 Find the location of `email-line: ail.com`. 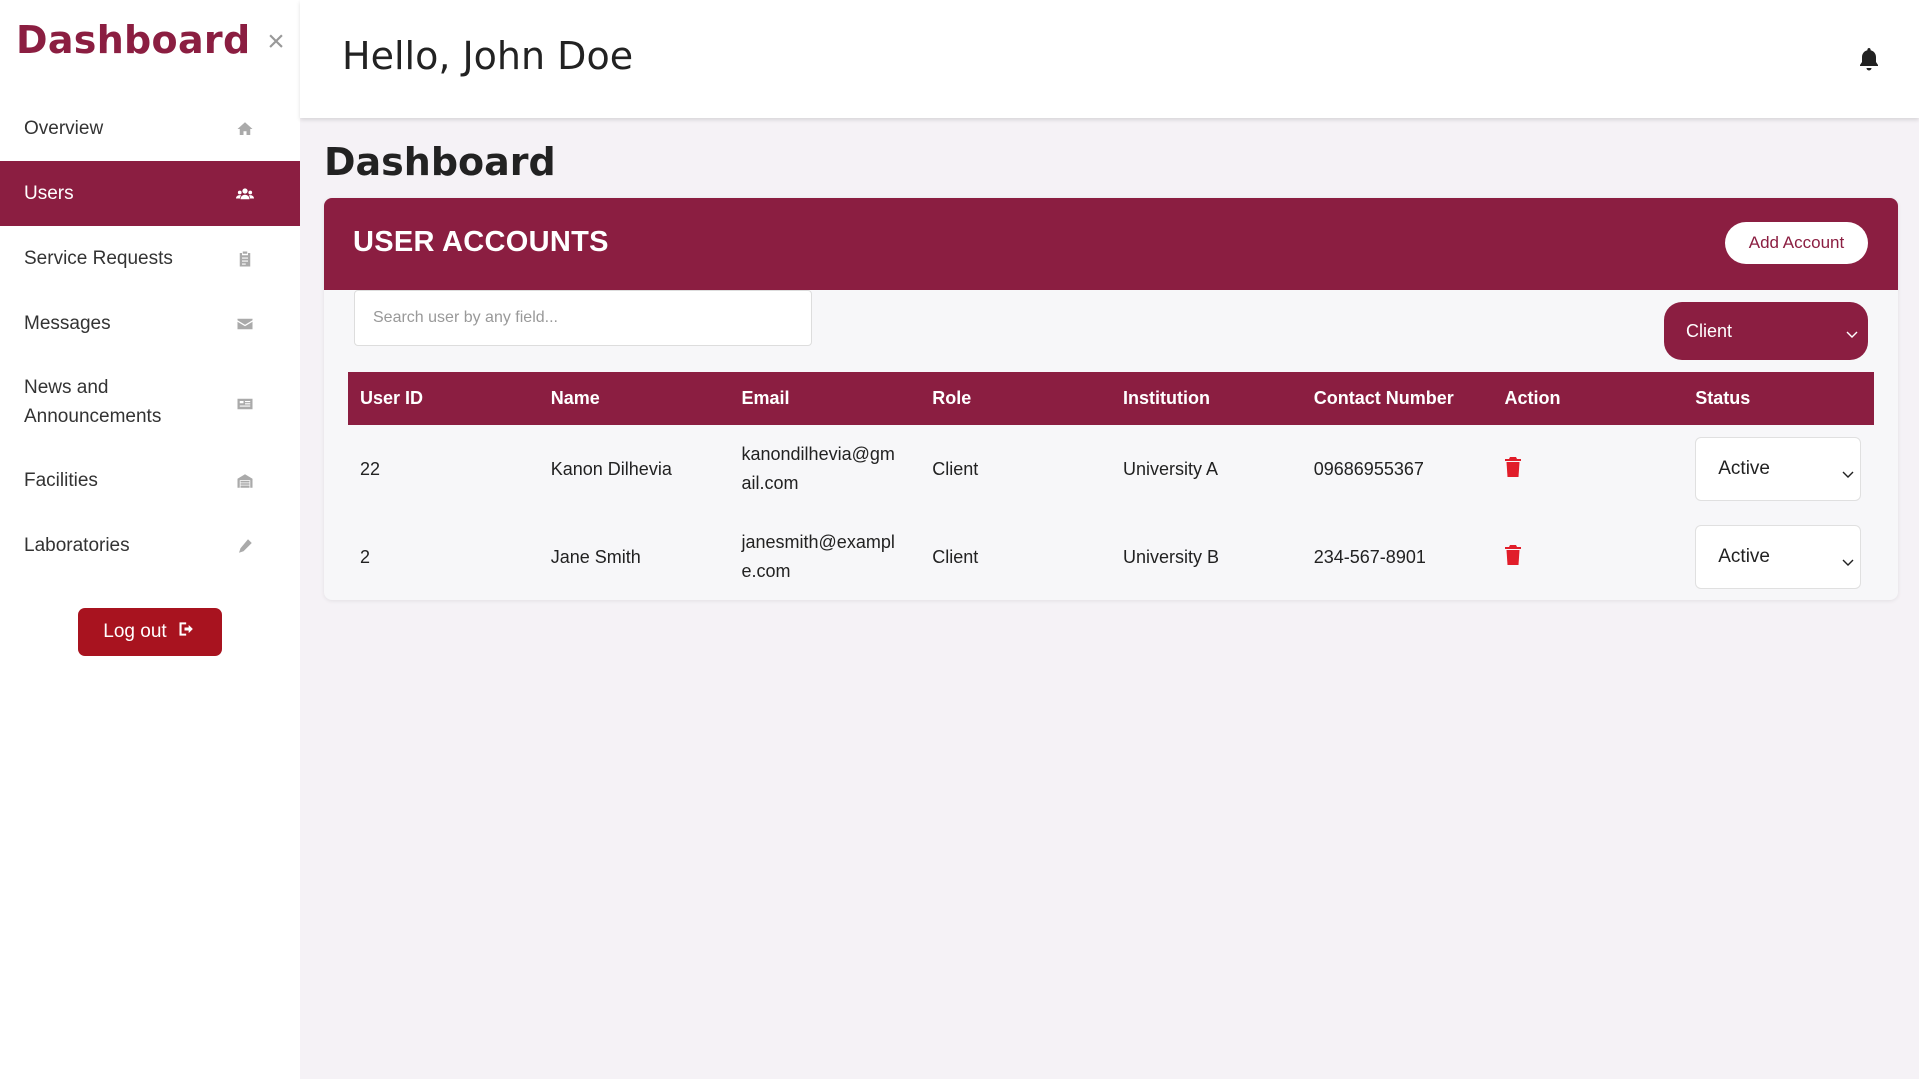

email-line: ail.com is located at coordinates (770, 483).